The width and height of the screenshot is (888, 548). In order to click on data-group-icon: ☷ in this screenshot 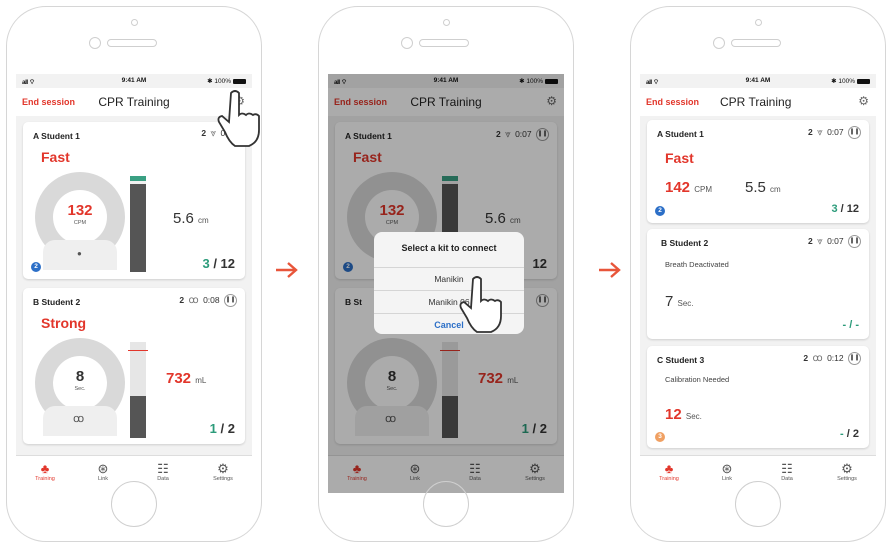, I will do `click(787, 468)`.